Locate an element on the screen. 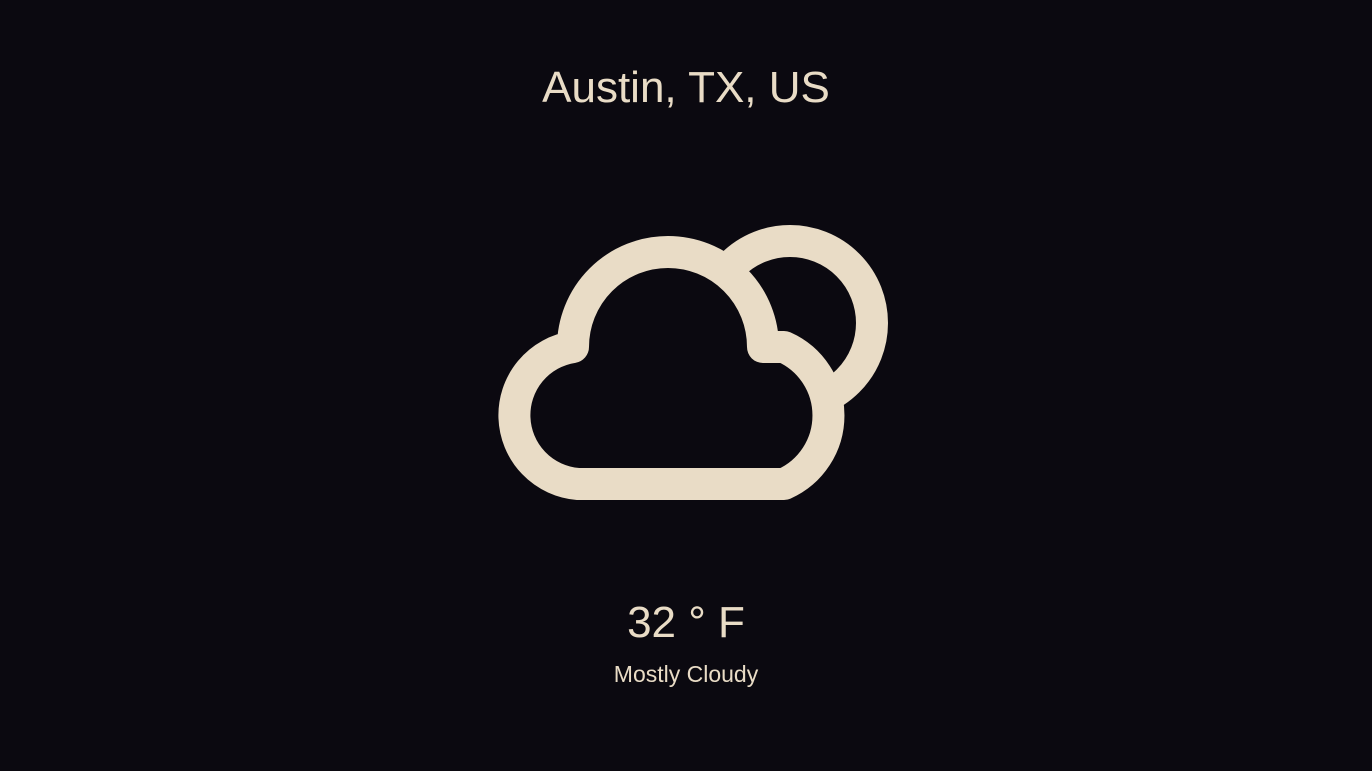 The width and height of the screenshot is (1372, 771). location-title: Austin, TX, US is located at coordinates (686, 87).